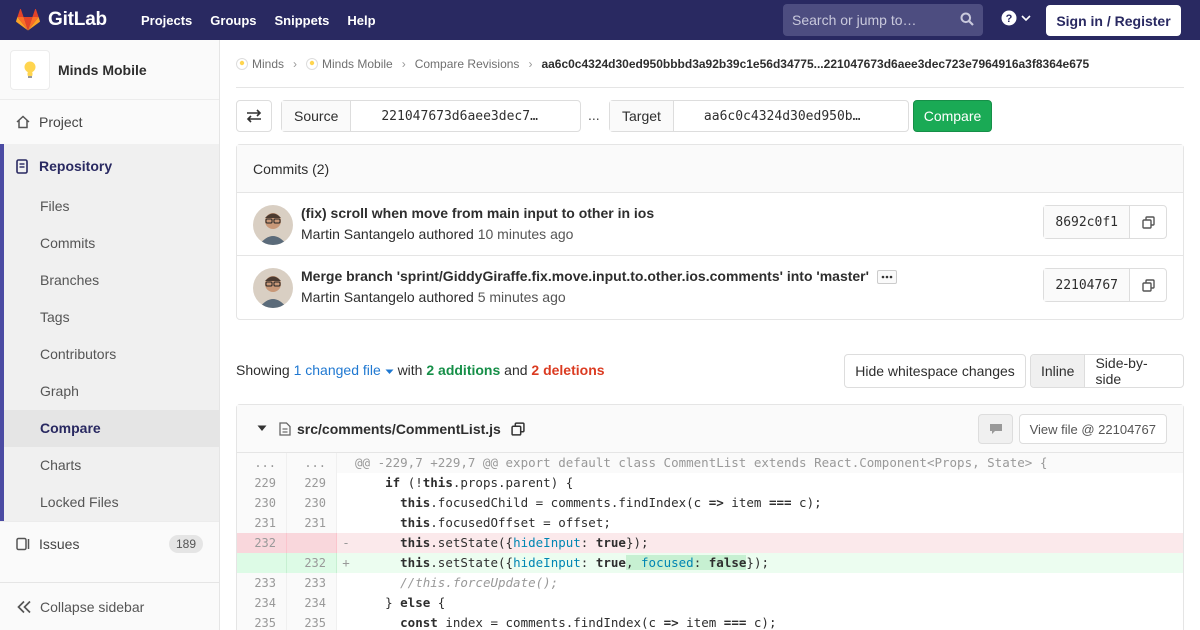 This screenshot has height=630, width=1200. Describe the element at coordinates (1092, 429) in the screenshot. I see `view-file-button: View file @ 22104767` at that location.